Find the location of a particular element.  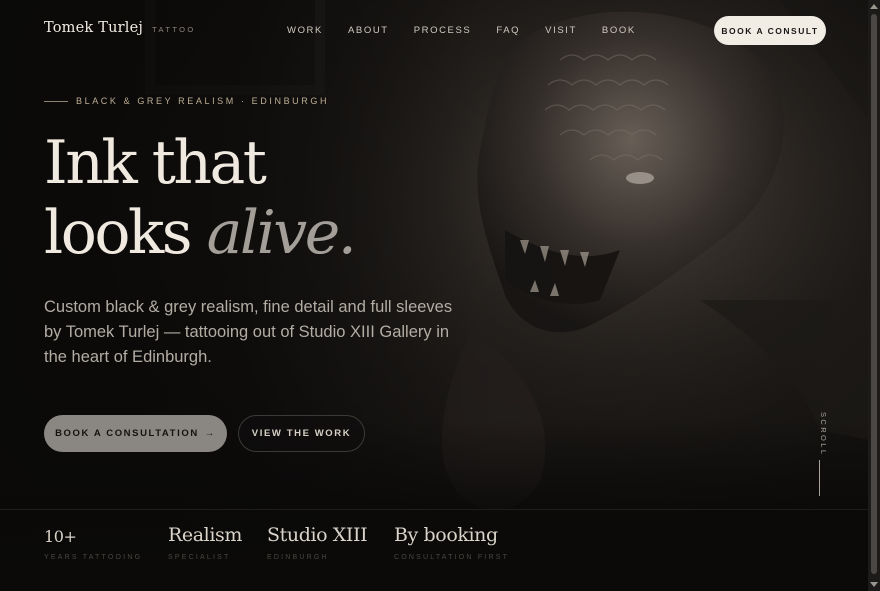

stat-value: 10+ is located at coordinates (60, 536).